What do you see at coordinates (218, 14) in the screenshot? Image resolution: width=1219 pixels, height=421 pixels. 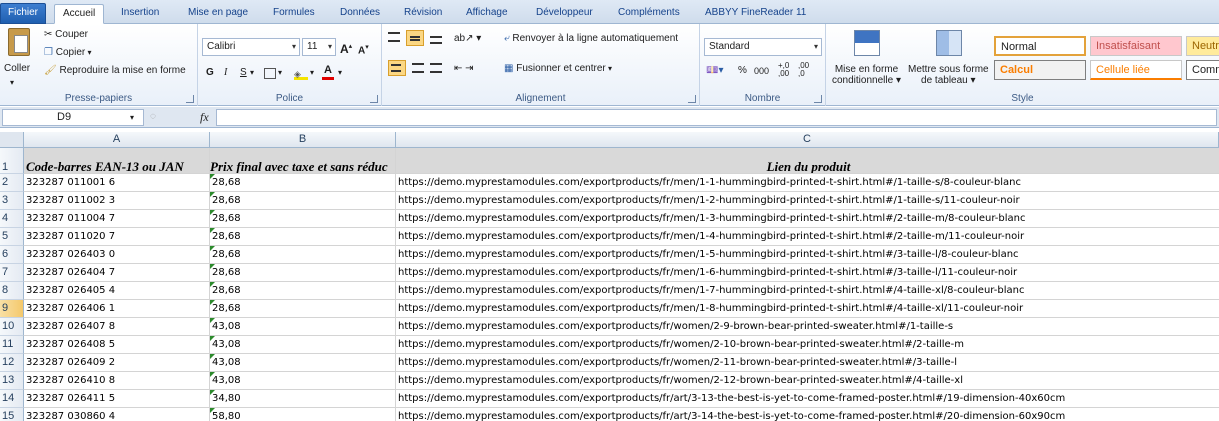 I see `tab-page-layout: Mise en page` at bounding box center [218, 14].